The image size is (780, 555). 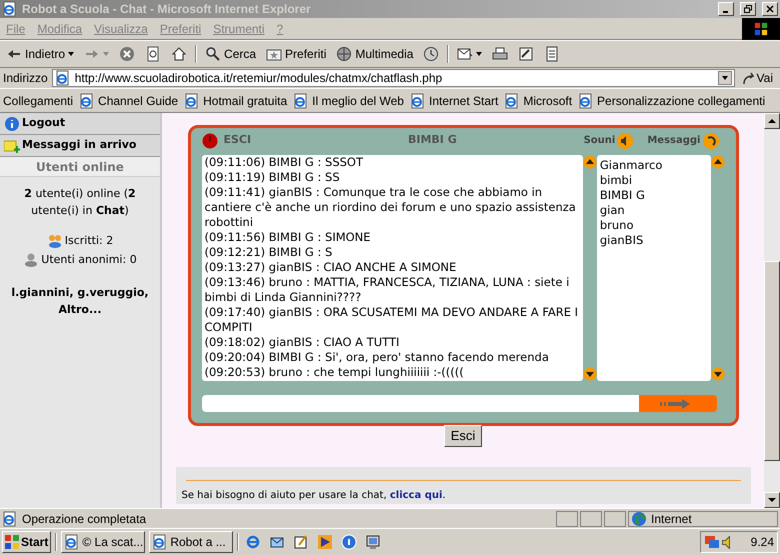 What do you see at coordinates (552, 54) in the screenshot?
I see `document-icon` at bounding box center [552, 54].